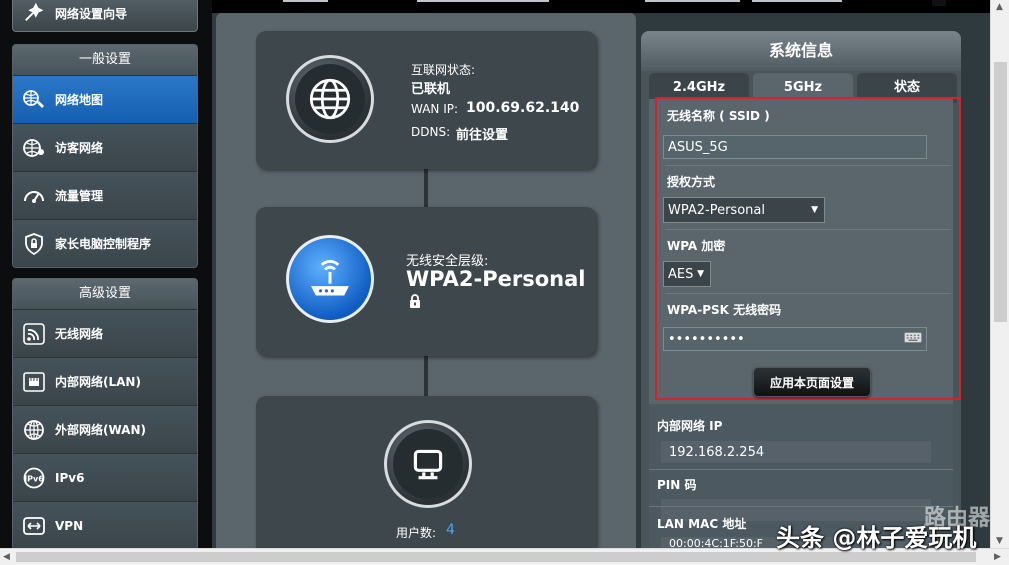 The height and width of the screenshot is (565, 1009). Describe the element at coordinates (677, 485) in the screenshot. I see `pin-code-label: PIN 码` at that location.